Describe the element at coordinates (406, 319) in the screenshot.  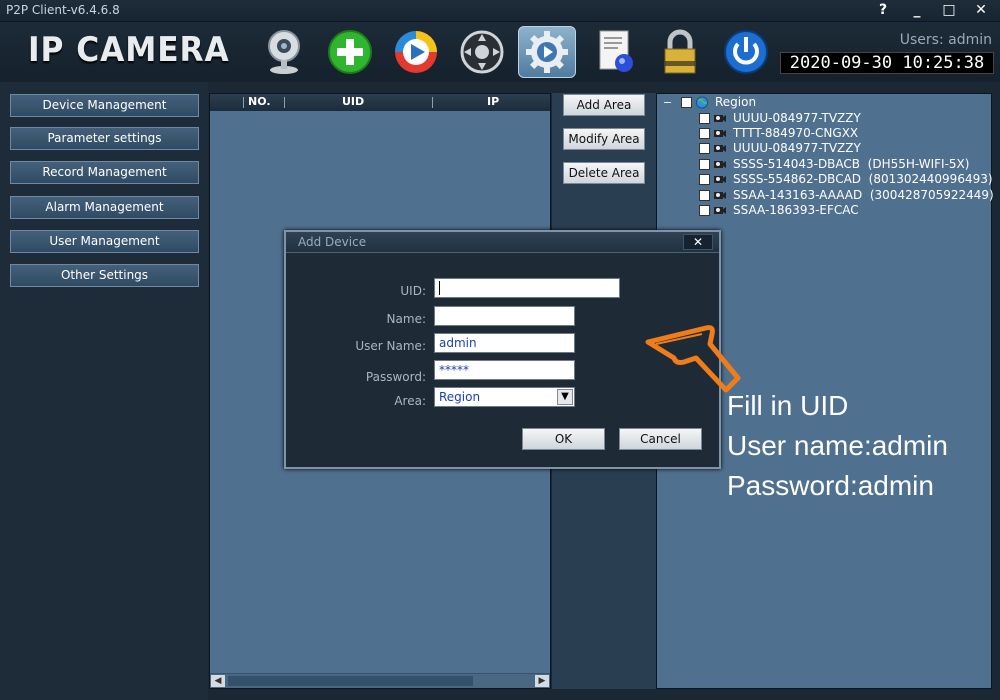
I see `name-label: Name:` at that location.